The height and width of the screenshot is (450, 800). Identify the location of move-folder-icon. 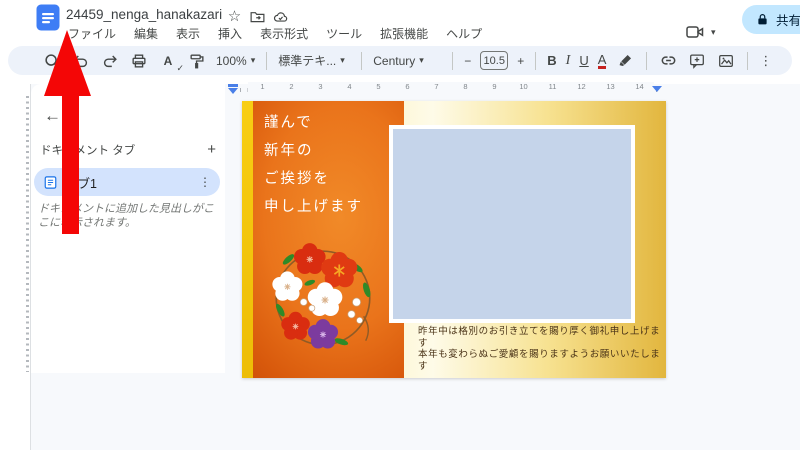
(257, 16).